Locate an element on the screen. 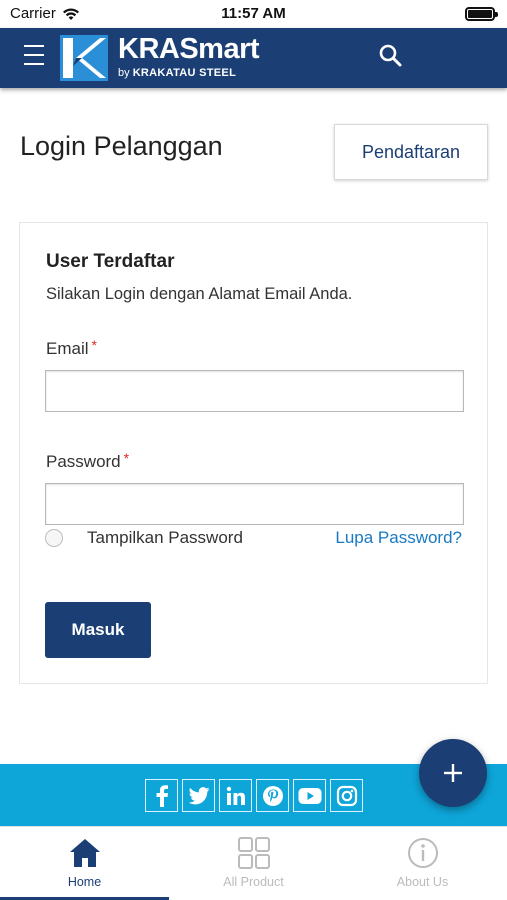 The image size is (507, 900). email-label-text: Email is located at coordinates (67, 348).